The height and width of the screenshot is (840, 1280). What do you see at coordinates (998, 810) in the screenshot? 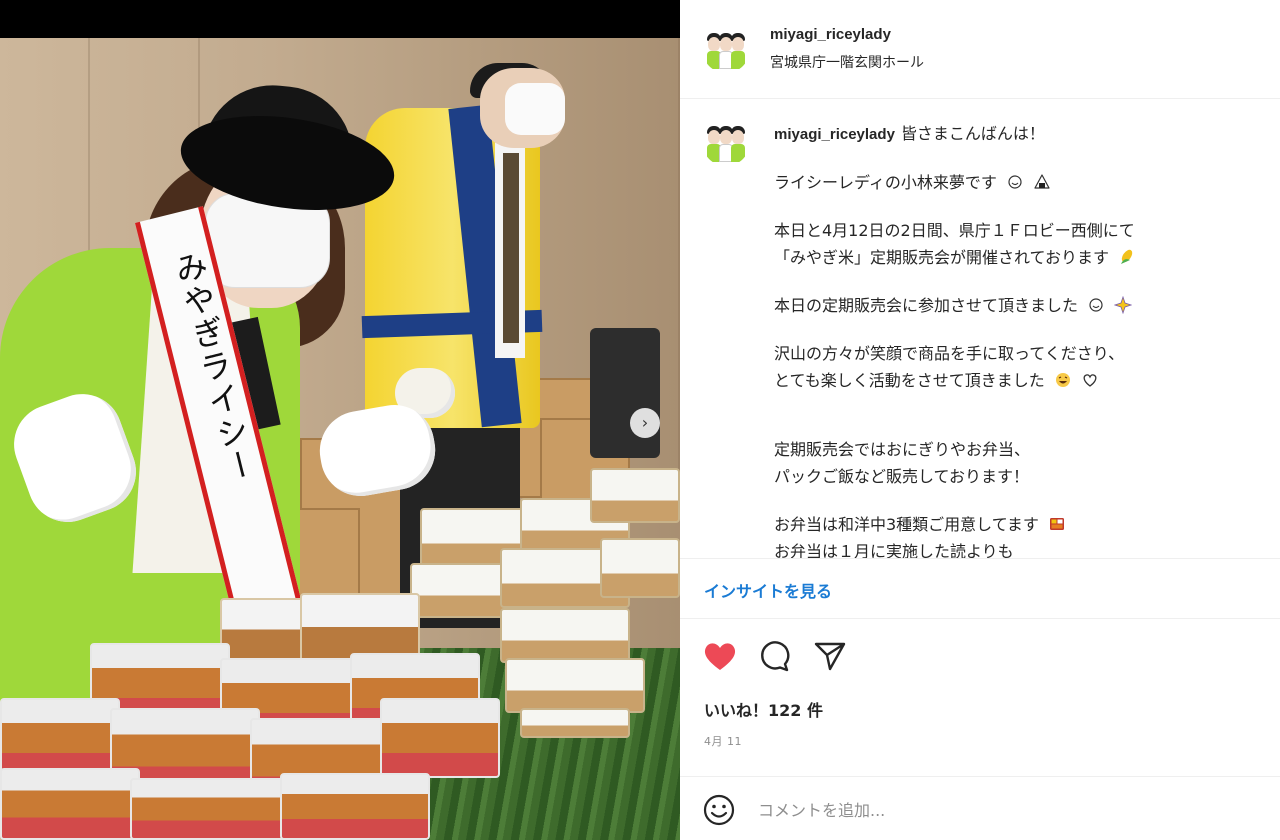
I see `comment-input` at bounding box center [998, 810].